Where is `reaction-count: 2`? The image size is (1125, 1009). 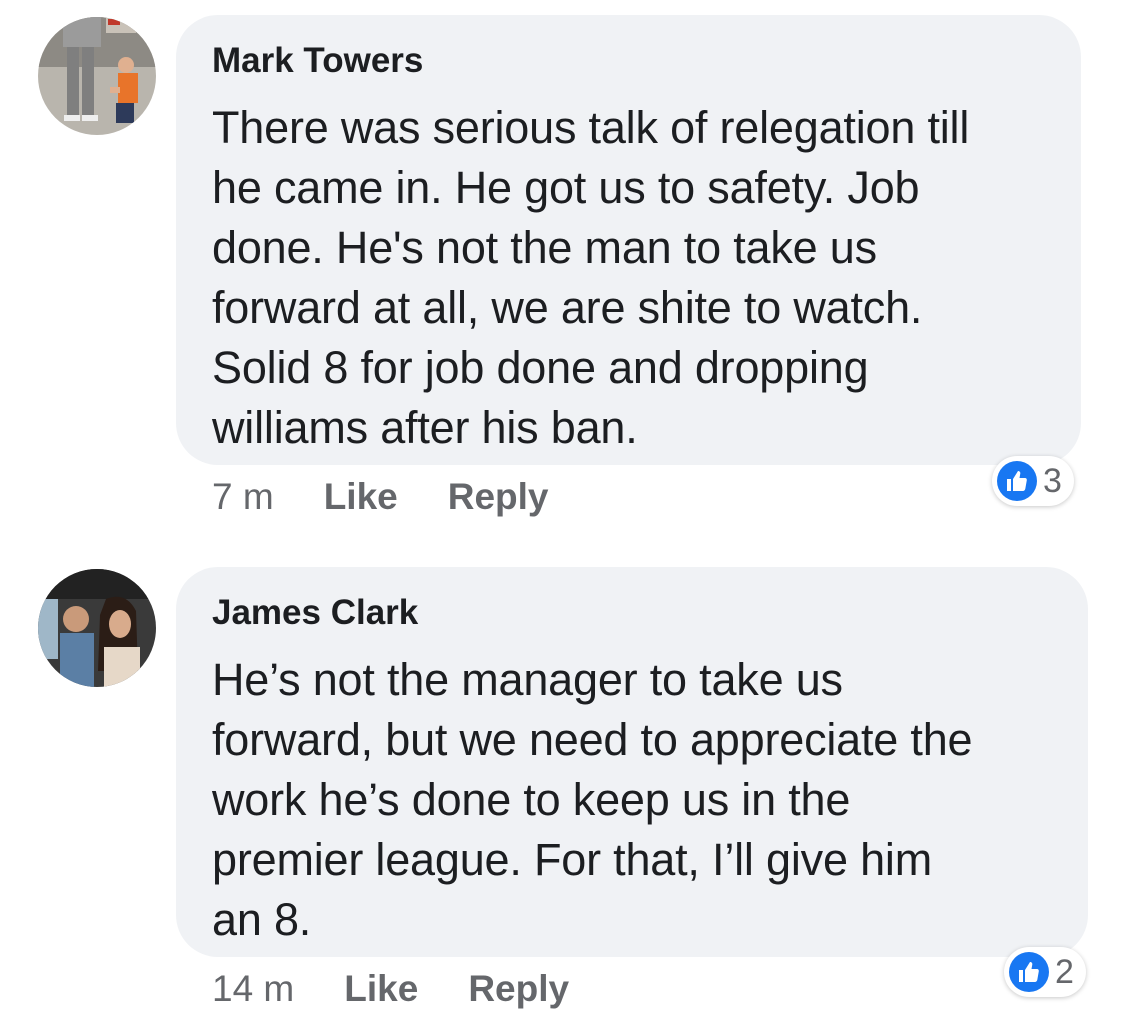
reaction-count: 2 is located at coordinates (1064, 971).